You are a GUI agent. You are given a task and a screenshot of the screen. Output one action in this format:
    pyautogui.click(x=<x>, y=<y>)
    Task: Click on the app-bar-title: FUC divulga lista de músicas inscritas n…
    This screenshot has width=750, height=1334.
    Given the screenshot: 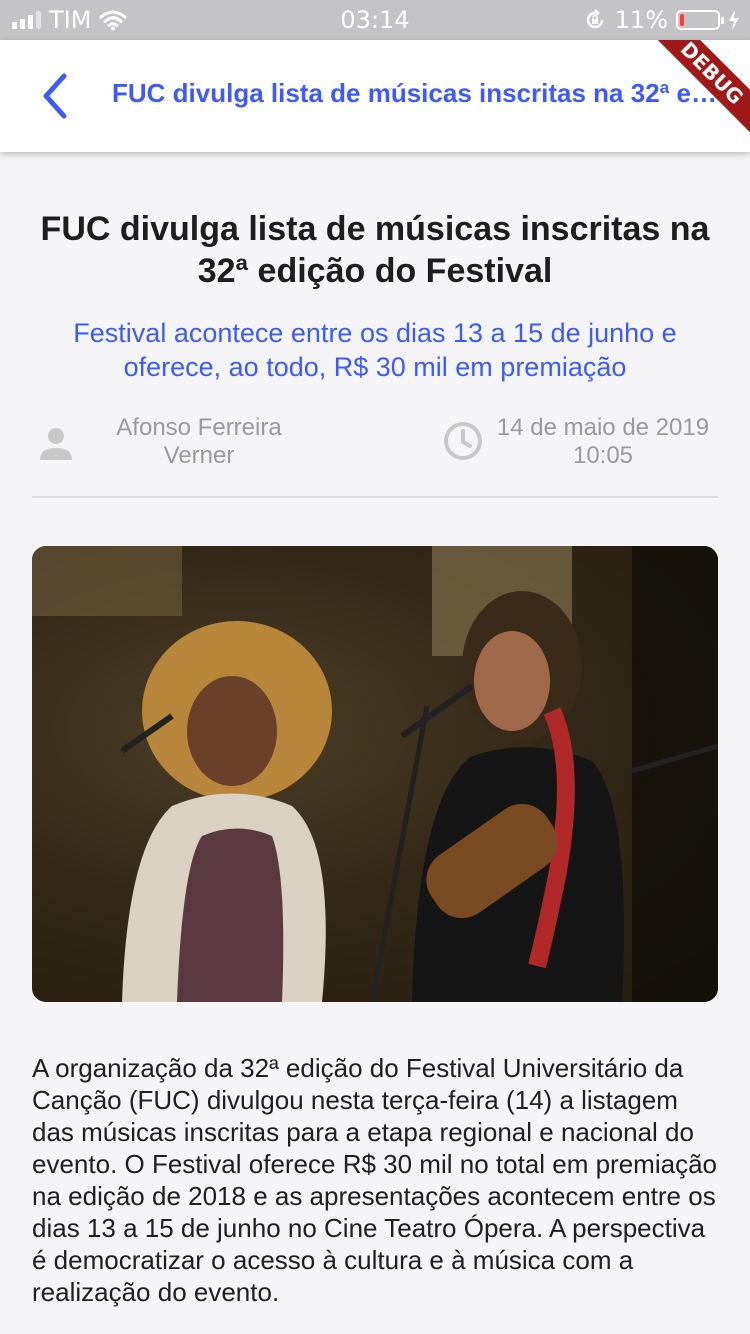 What is the action you would take?
    pyautogui.click(x=418, y=93)
    